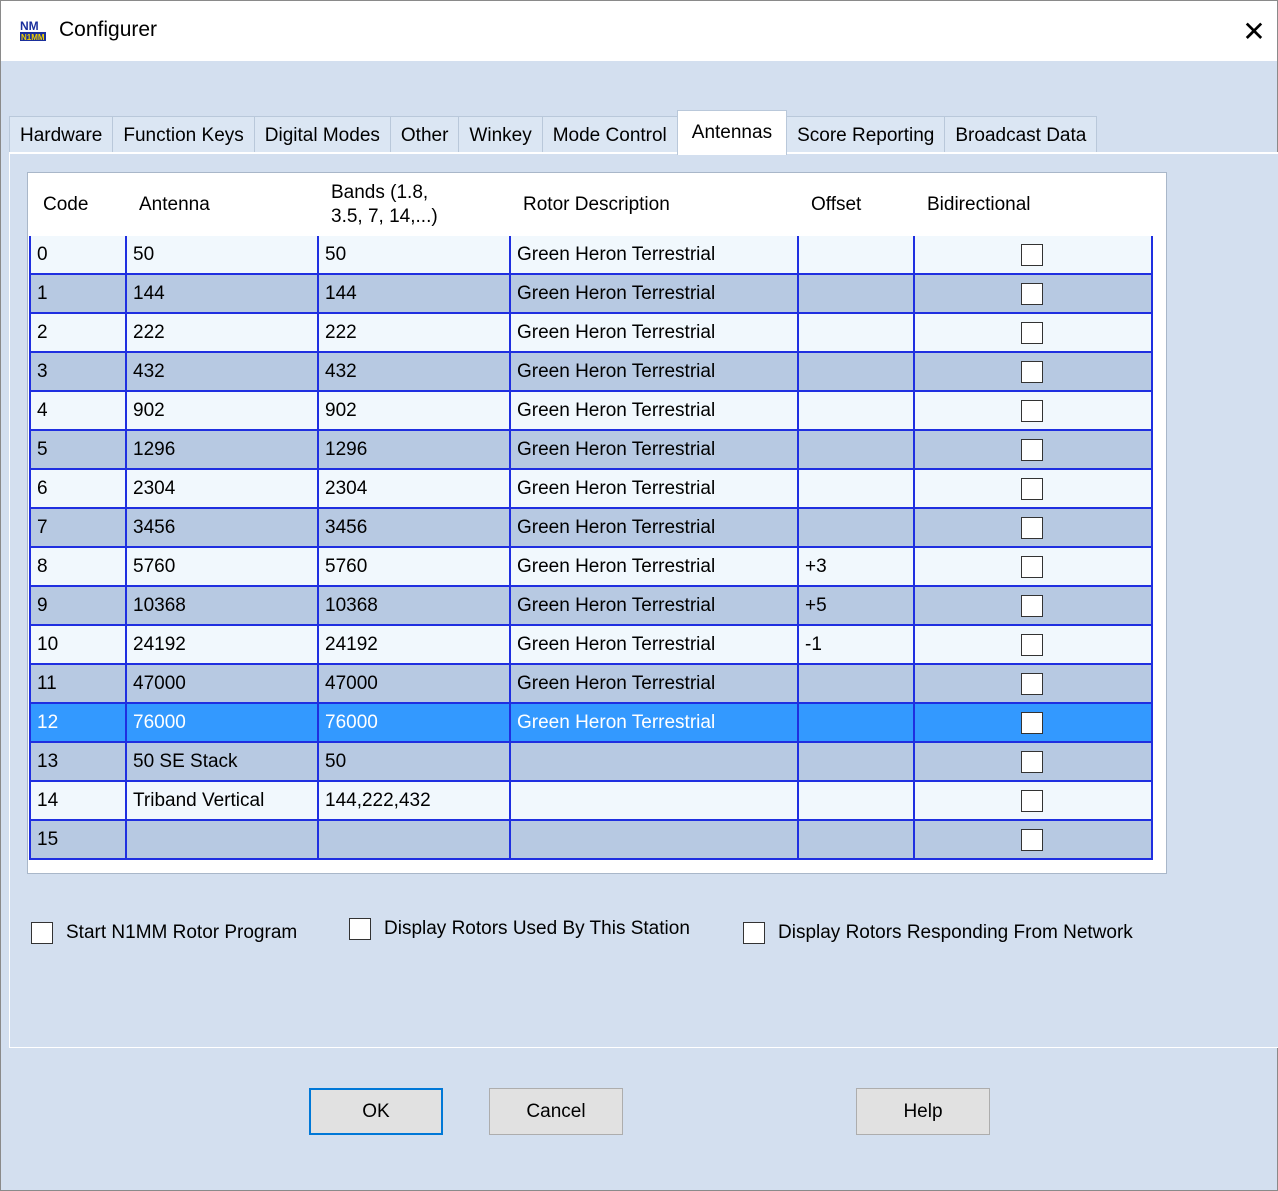 This screenshot has height=1191, width=1278. Describe the element at coordinates (223, 371) in the screenshot. I see `cell-antenna: 432` at that location.